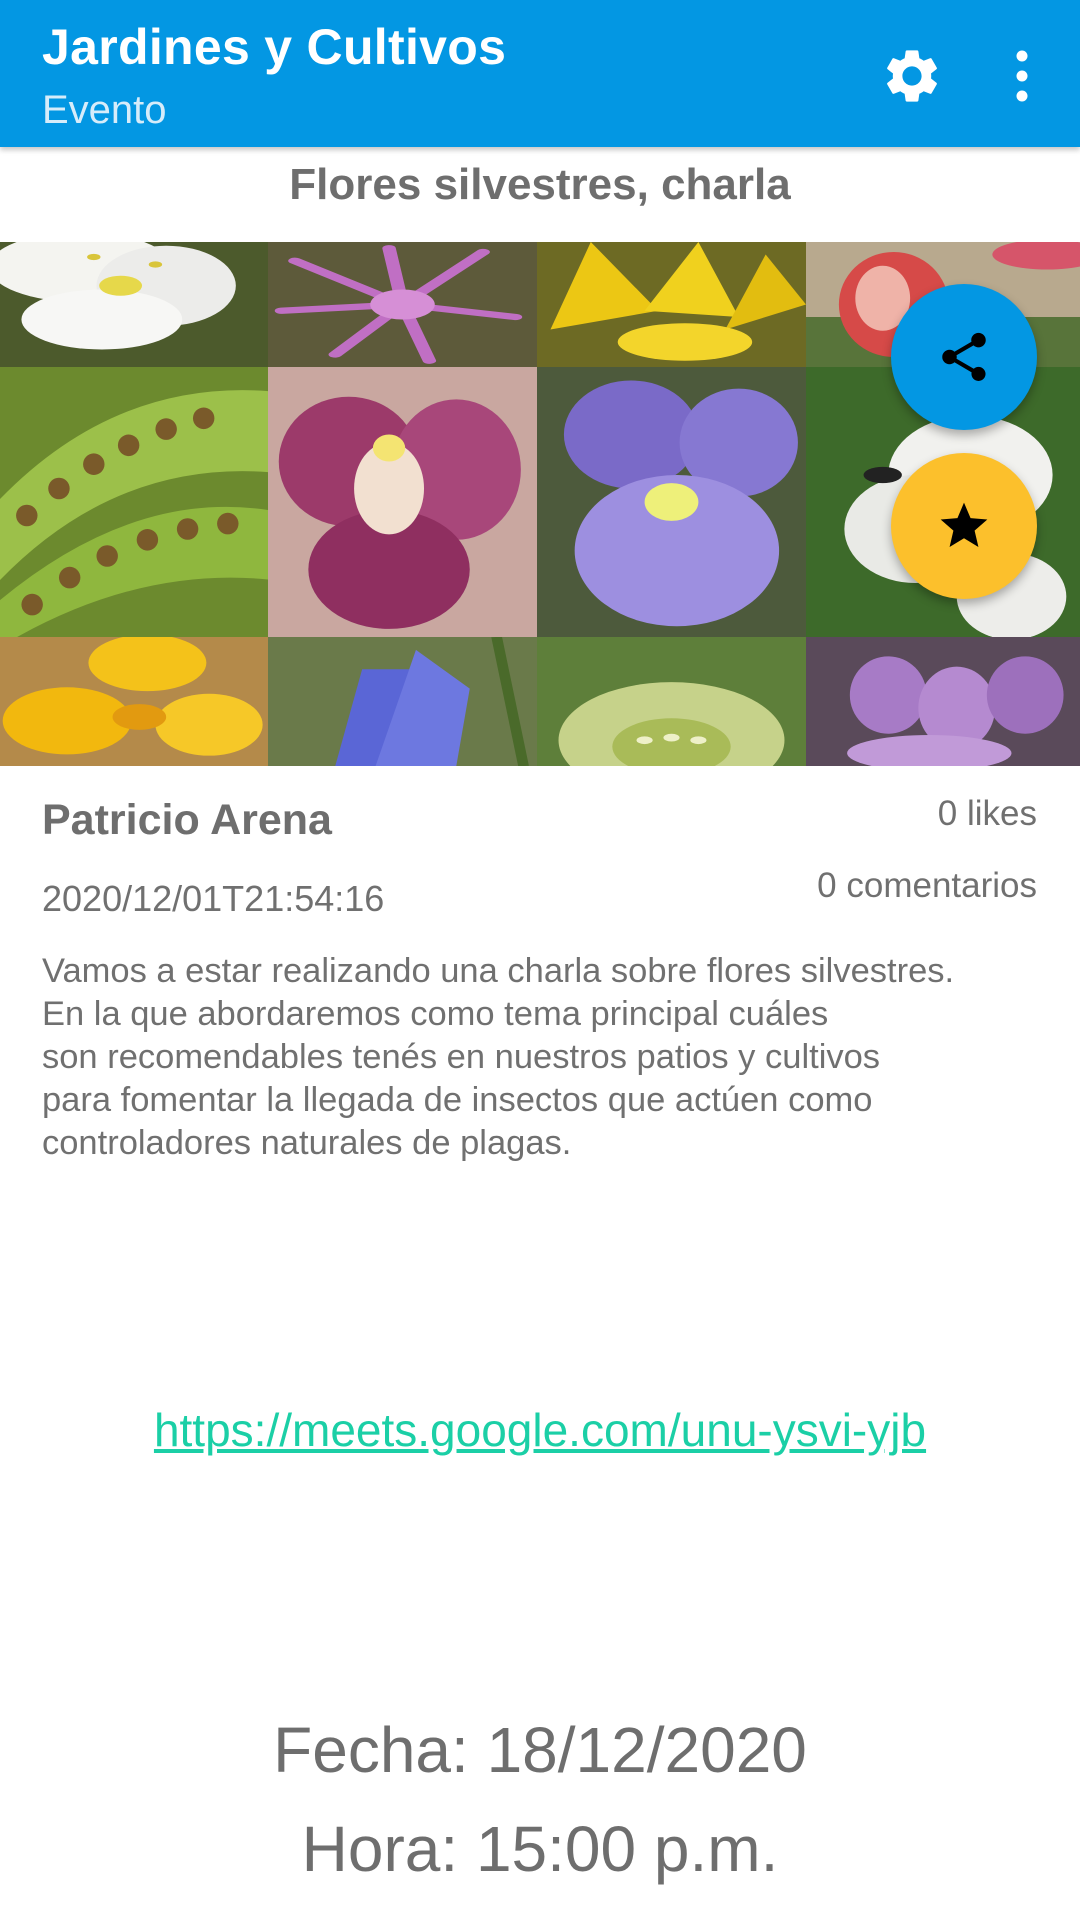 The width and height of the screenshot is (1080, 1920). I want to click on favorite-button, so click(964, 526).